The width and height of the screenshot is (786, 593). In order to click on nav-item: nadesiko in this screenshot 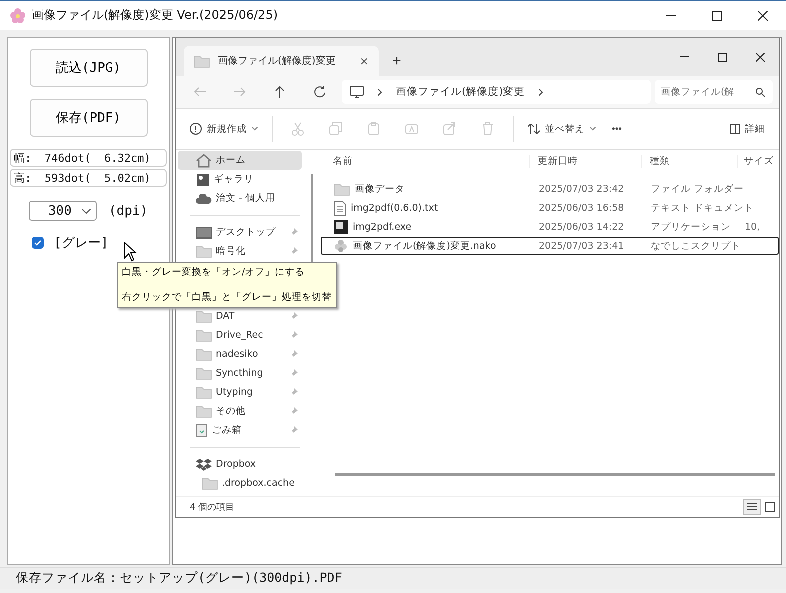, I will do `click(240, 354)`.